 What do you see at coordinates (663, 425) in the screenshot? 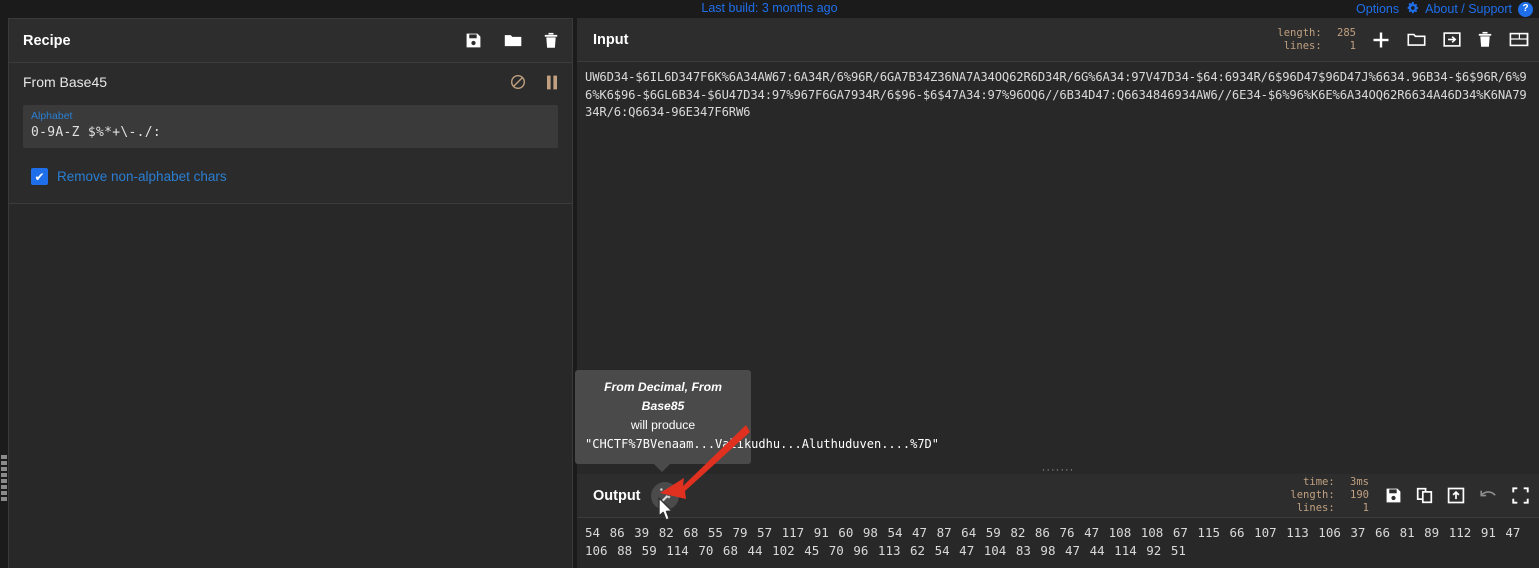
I see `tooltip-will-produce: will produce` at bounding box center [663, 425].